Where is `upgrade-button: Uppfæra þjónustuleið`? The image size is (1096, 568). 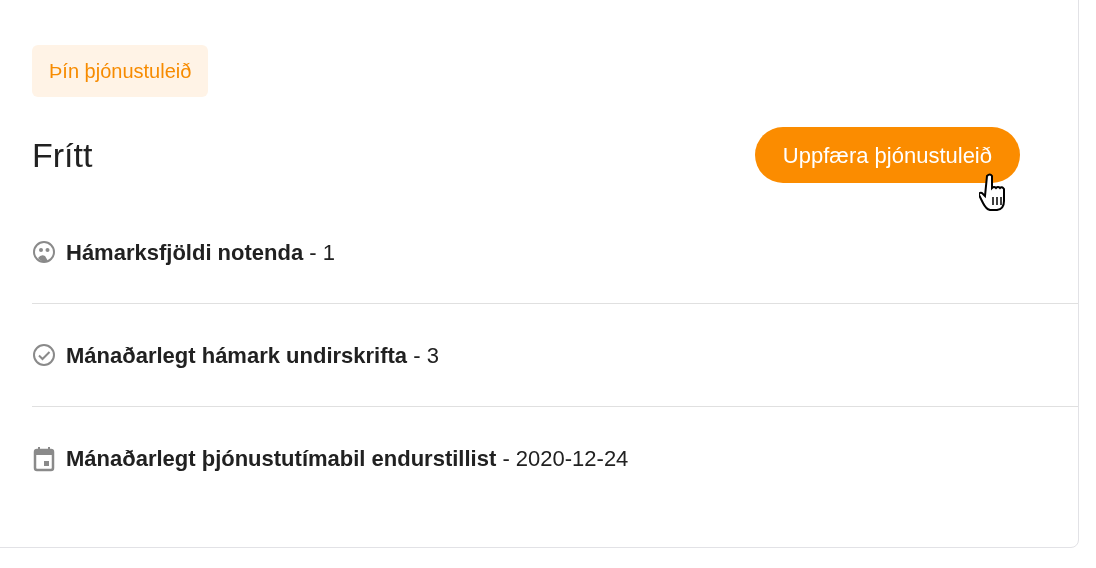 upgrade-button: Uppfæra þjónustuleið is located at coordinates (887, 155).